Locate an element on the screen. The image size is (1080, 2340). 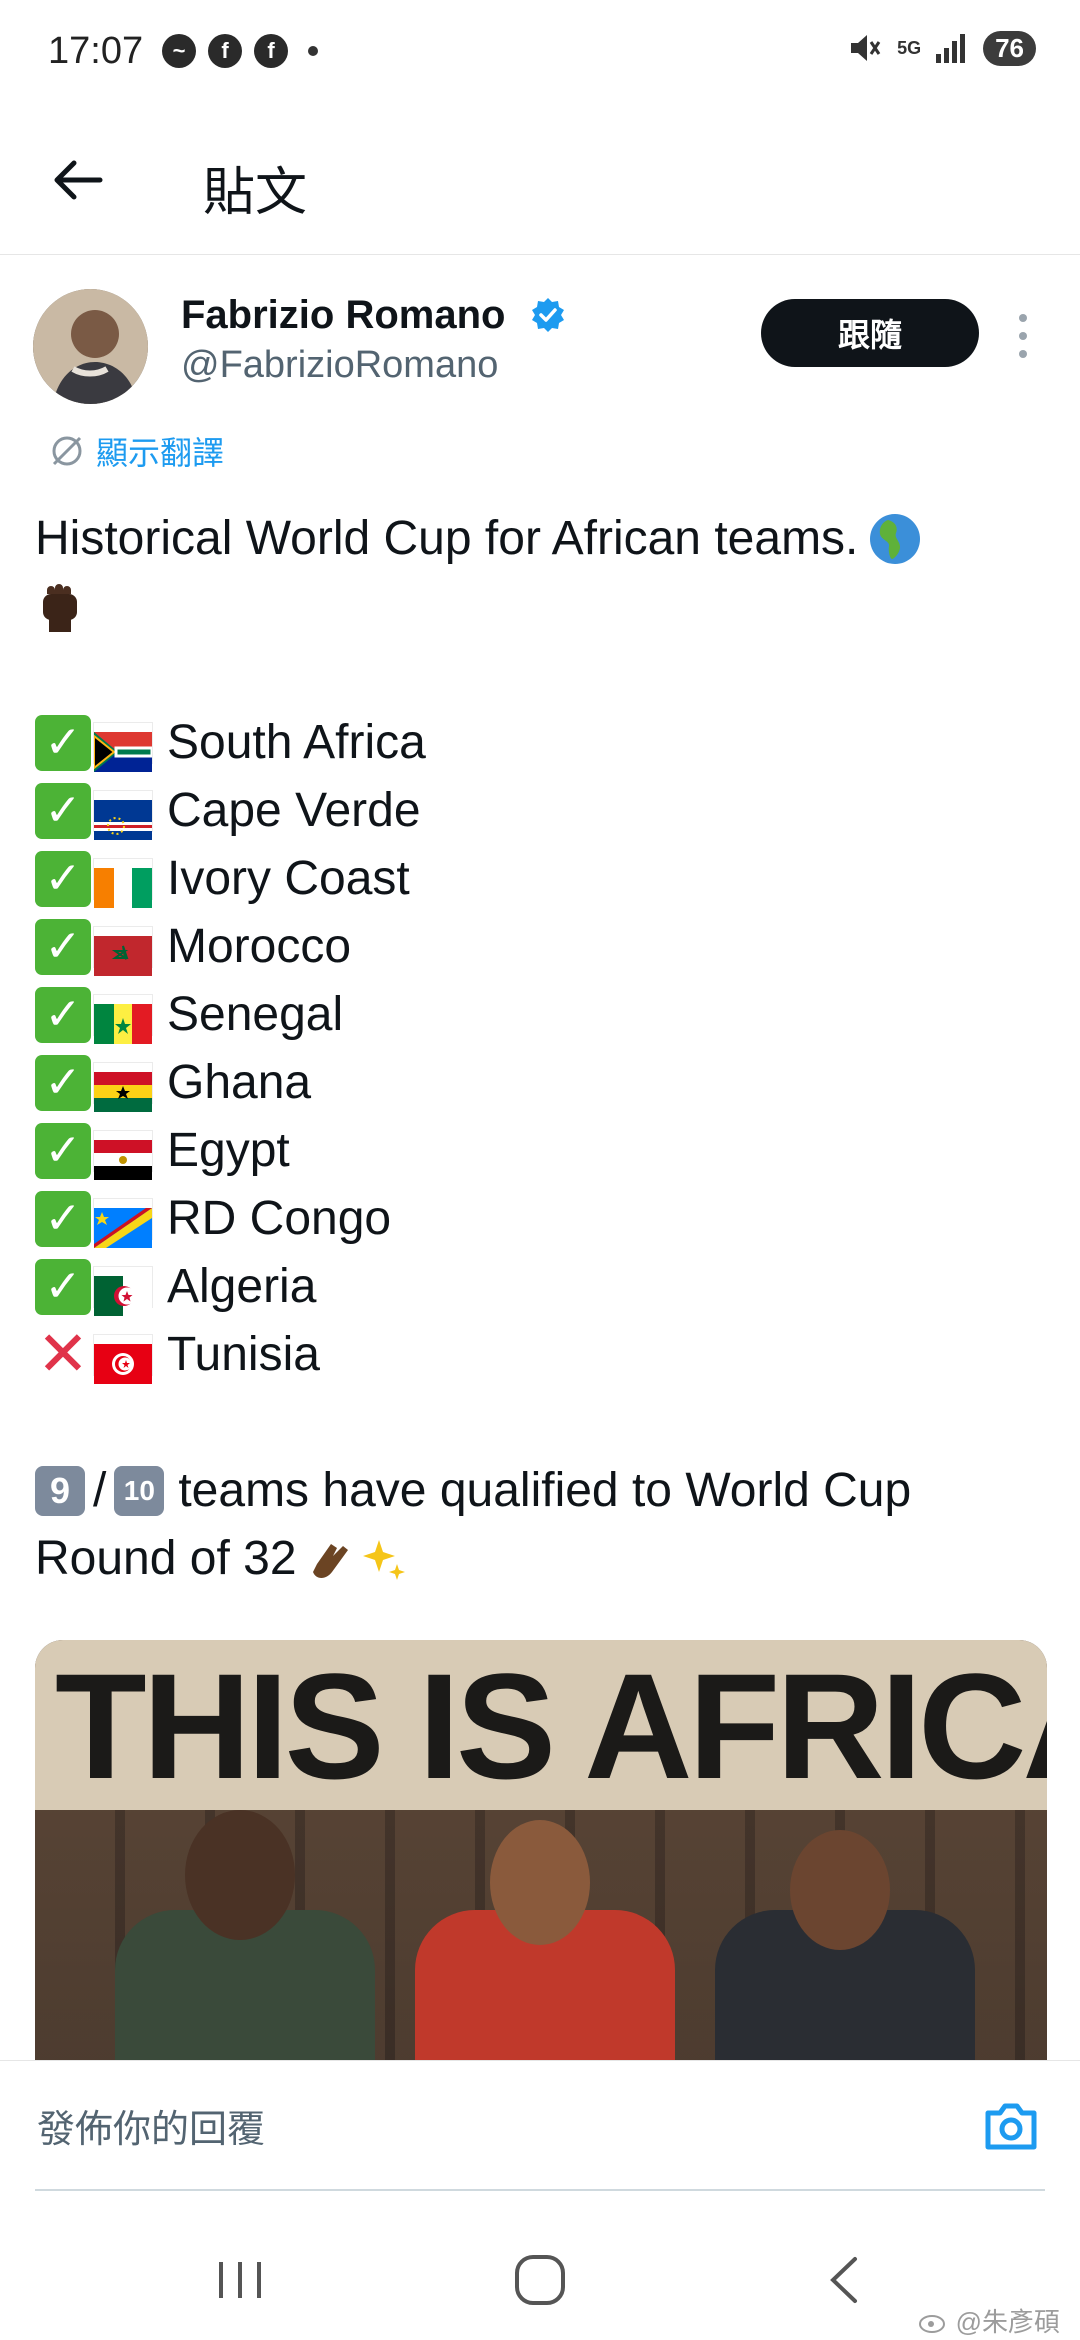
home-button is located at coordinates (540, 2280).